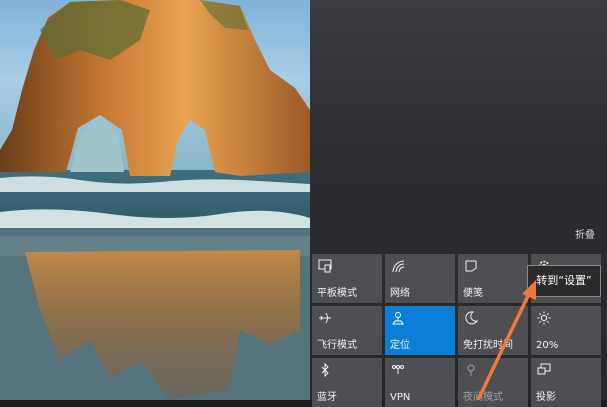  What do you see at coordinates (347, 330) in the screenshot?
I see `tile-airplane-mode: 飞行模式` at bounding box center [347, 330].